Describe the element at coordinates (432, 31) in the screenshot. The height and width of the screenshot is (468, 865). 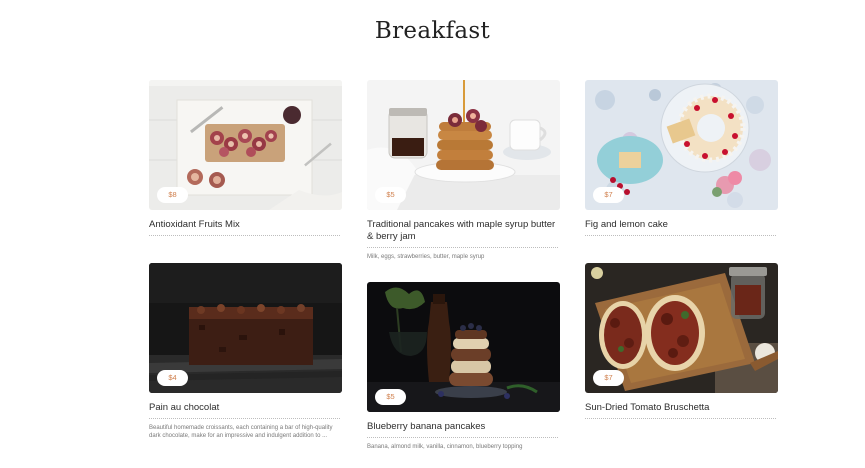
I see `section-title: Breakfast` at that location.